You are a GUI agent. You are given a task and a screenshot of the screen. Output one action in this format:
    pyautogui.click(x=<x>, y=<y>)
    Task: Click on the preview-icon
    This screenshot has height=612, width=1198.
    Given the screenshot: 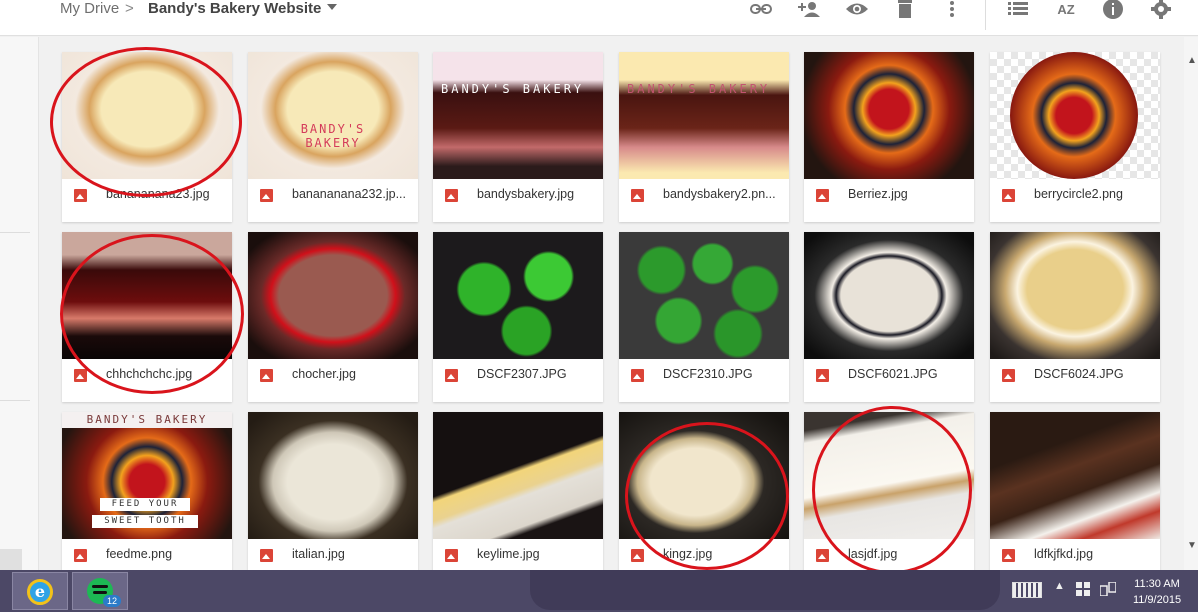 What is the action you would take?
    pyautogui.click(x=857, y=9)
    